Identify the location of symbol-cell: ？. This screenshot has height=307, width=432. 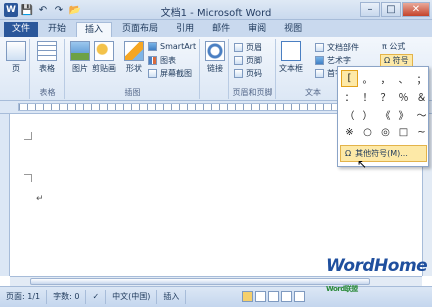
(385, 96).